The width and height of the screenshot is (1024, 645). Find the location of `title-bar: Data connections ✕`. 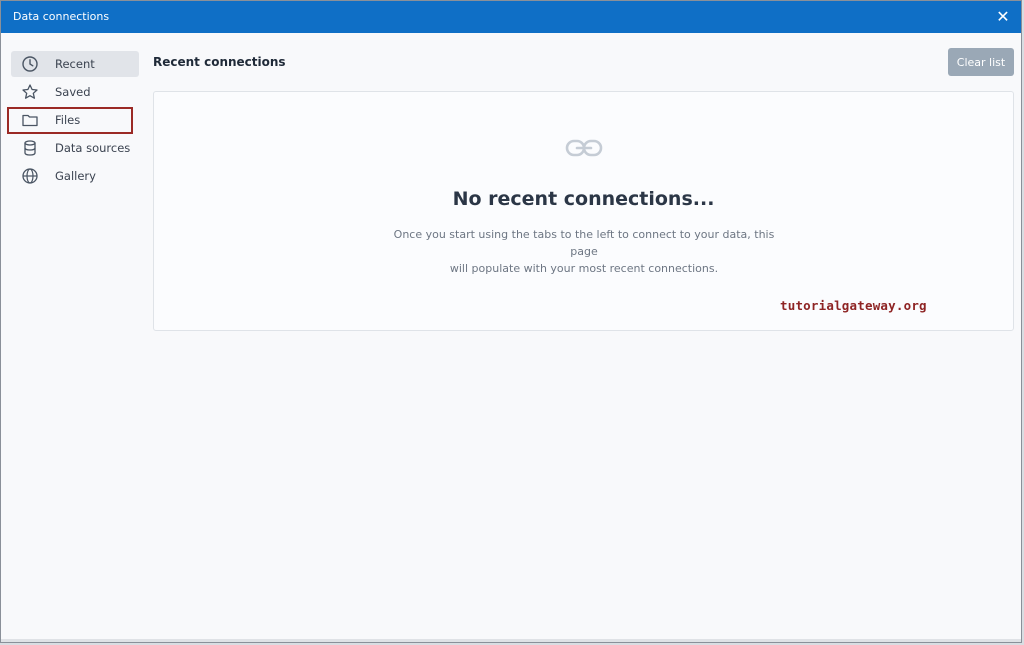

title-bar: Data connections ✕ is located at coordinates (511, 17).